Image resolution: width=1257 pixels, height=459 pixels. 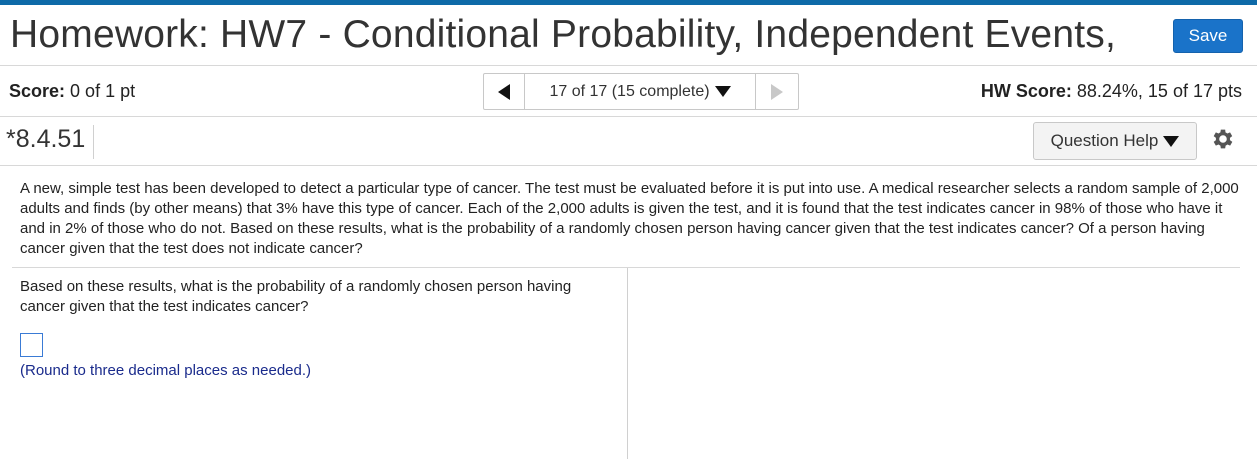 What do you see at coordinates (1171, 141) in the screenshot?
I see `chevron-down-icon` at bounding box center [1171, 141].